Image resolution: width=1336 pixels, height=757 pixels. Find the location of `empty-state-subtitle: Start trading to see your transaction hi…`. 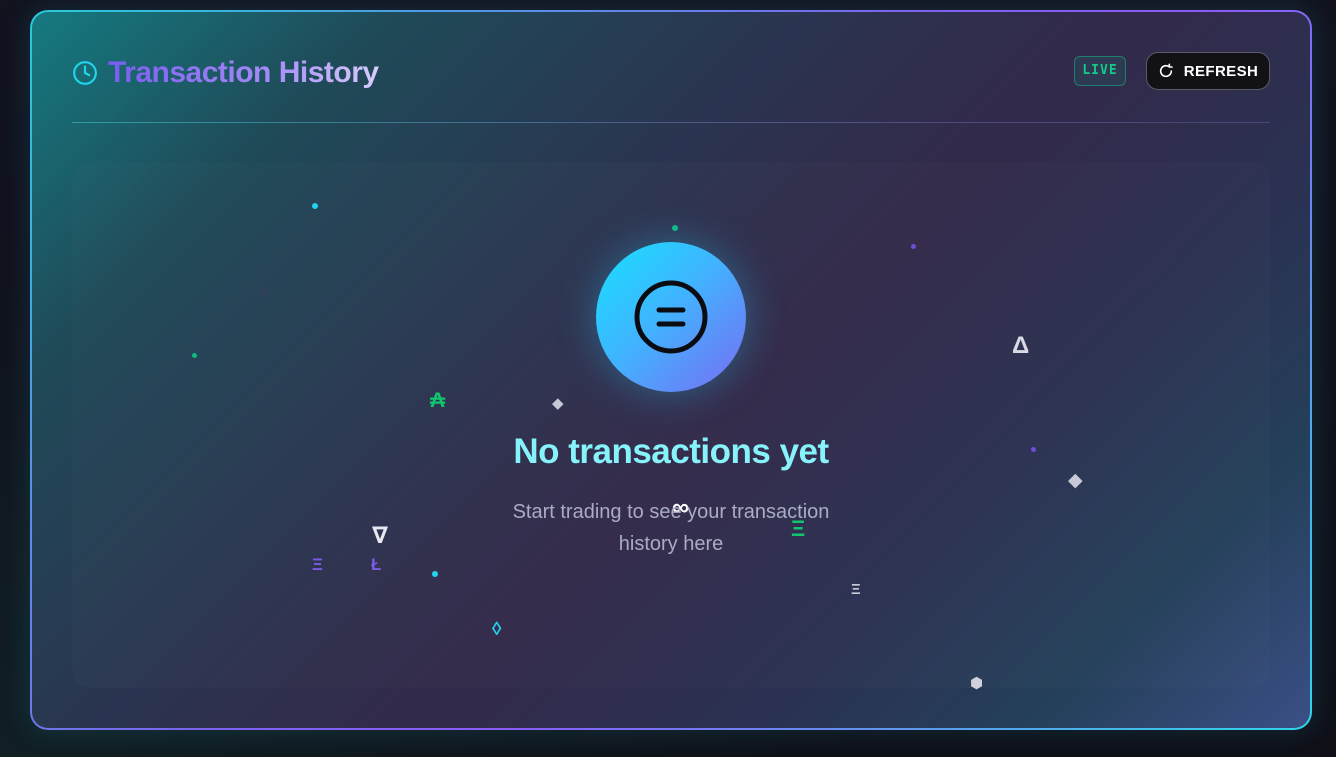

empty-state-subtitle: Start trading to see your transaction hi… is located at coordinates (671, 528).